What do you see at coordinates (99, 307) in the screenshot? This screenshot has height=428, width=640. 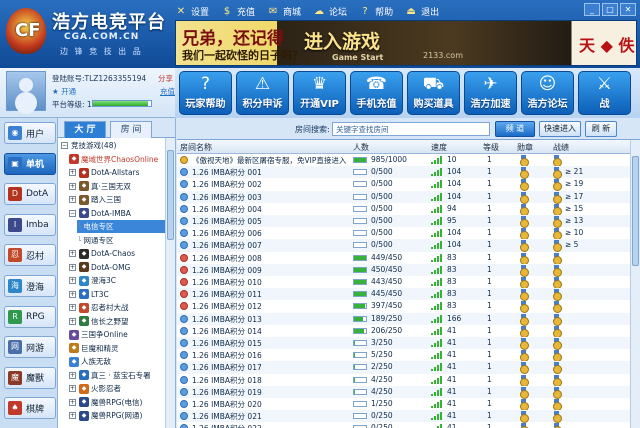 I see `tree-item: + ◆ 忍者村大战` at bounding box center [99, 307].